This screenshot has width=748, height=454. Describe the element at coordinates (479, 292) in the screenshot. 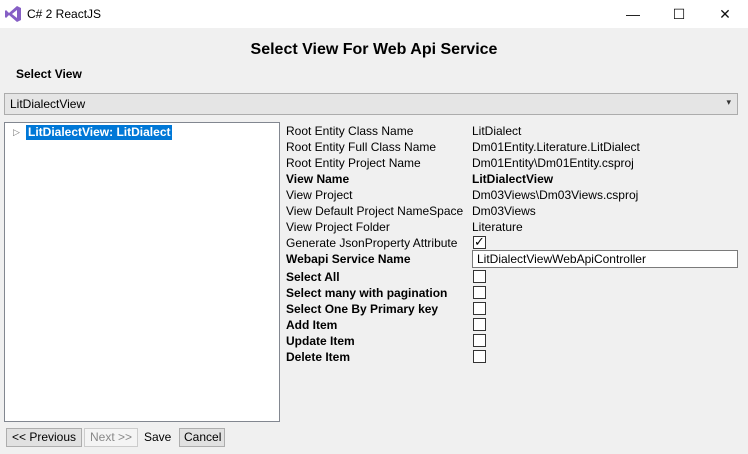

I see `select-many-pagination-checkbox` at that location.